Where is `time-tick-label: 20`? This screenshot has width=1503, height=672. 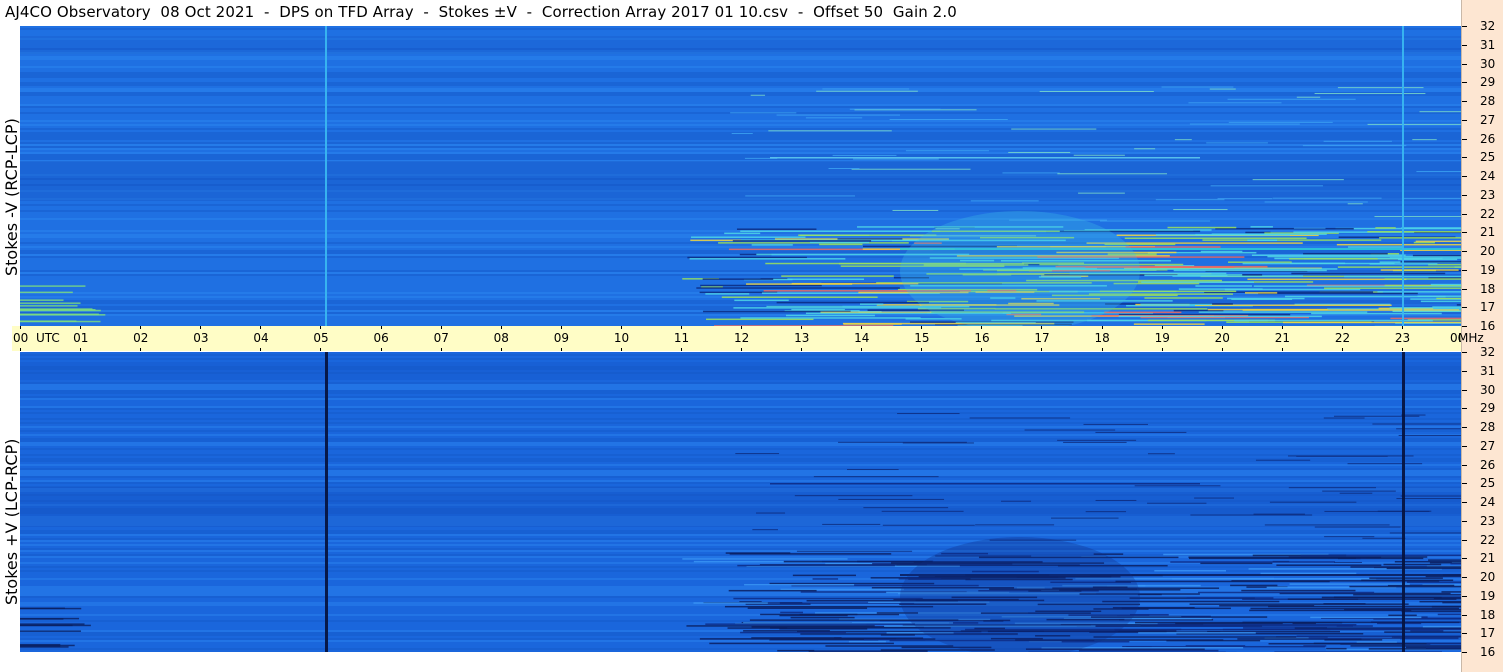 time-tick-label: 20 is located at coordinates (1222, 338).